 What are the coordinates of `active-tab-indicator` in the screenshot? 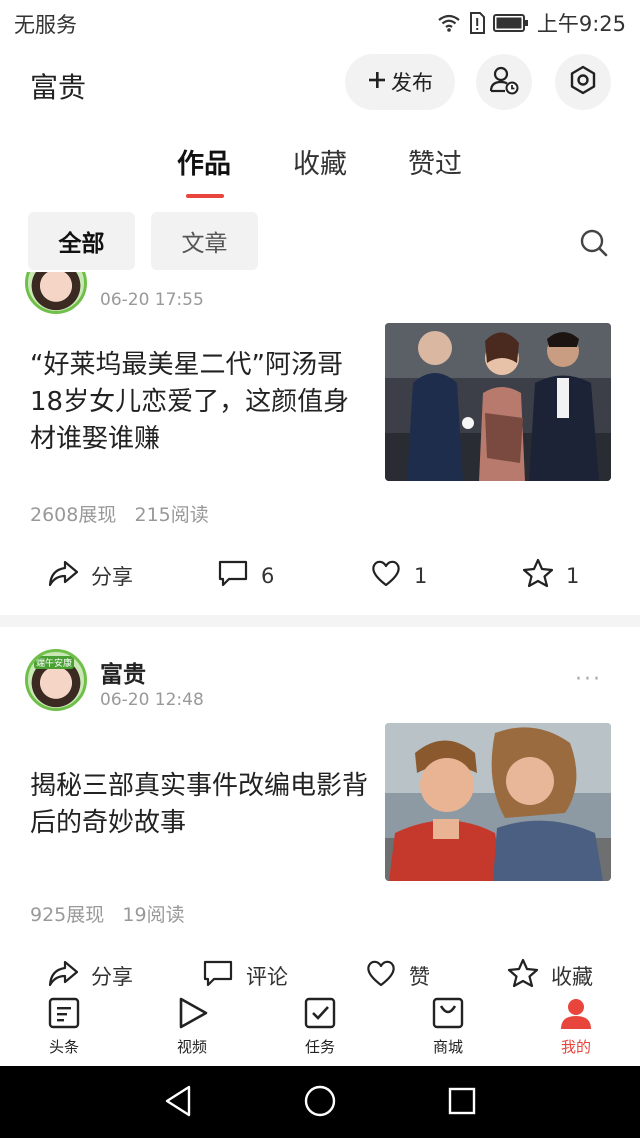 It's located at (205, 196).